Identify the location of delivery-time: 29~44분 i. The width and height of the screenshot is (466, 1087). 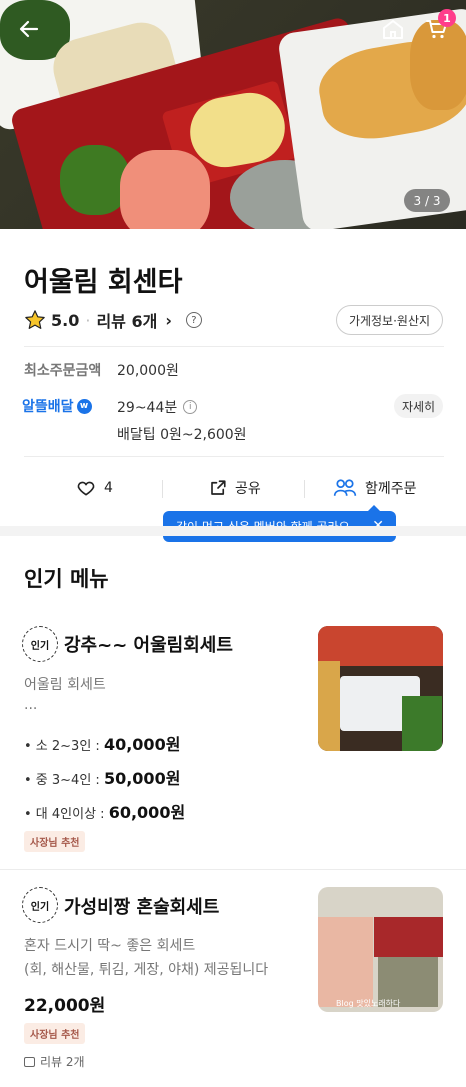
(157, 407).